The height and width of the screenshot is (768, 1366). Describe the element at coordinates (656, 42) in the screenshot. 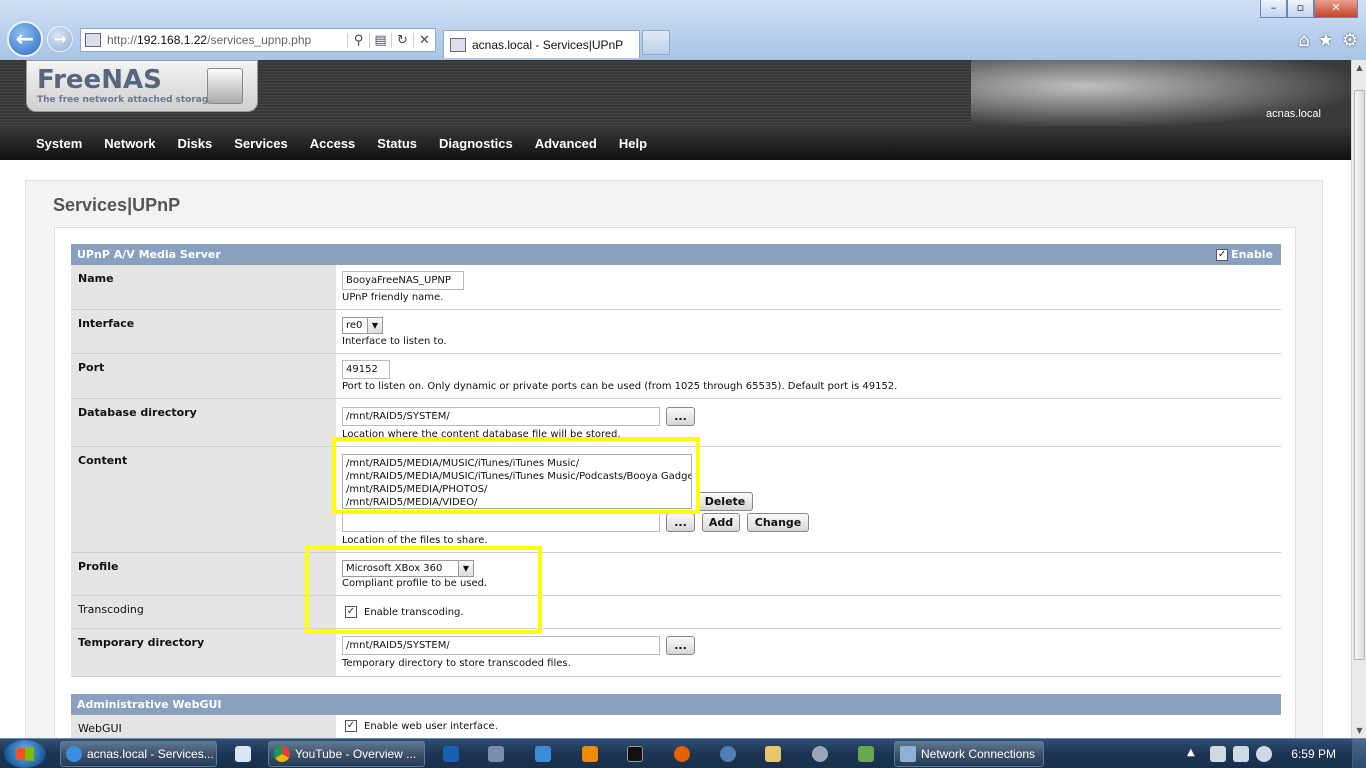

I see `new-tab-button` at that location.